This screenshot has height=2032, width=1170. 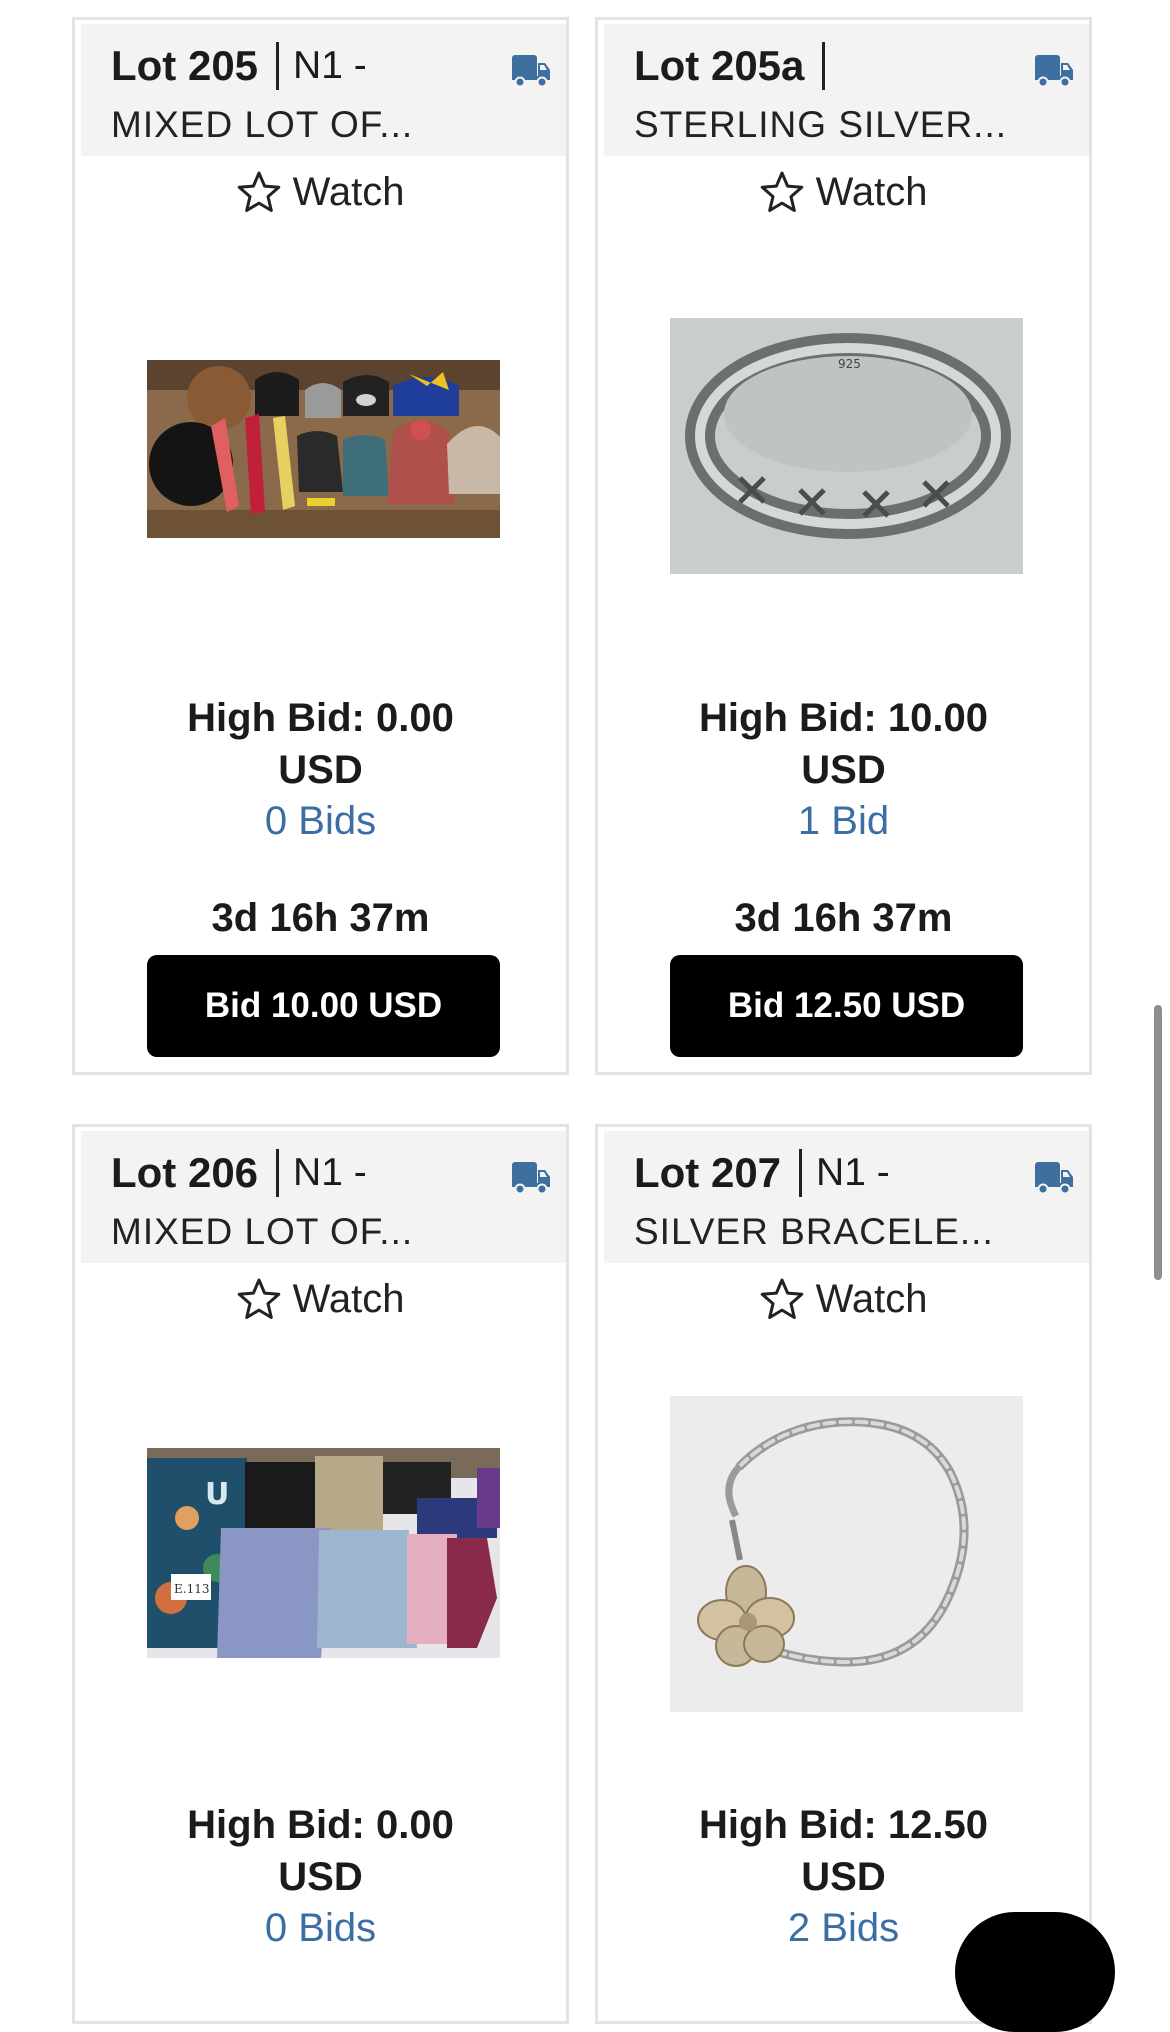 I want to click on high-bid-amount: High Bid: 10.00, so click(x=843, y=718).